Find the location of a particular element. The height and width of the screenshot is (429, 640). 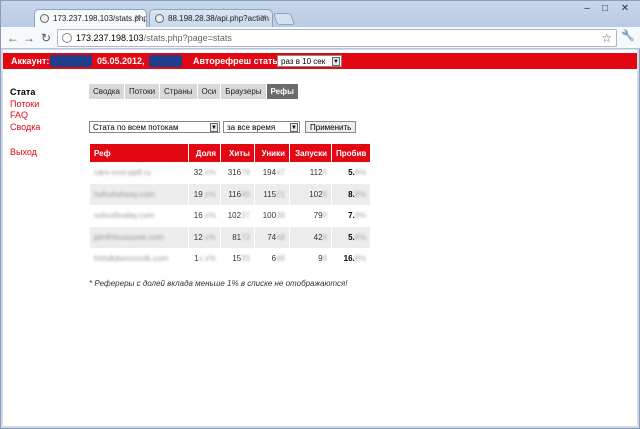

share-value: 19.x% is located at coordinates (204, 194).